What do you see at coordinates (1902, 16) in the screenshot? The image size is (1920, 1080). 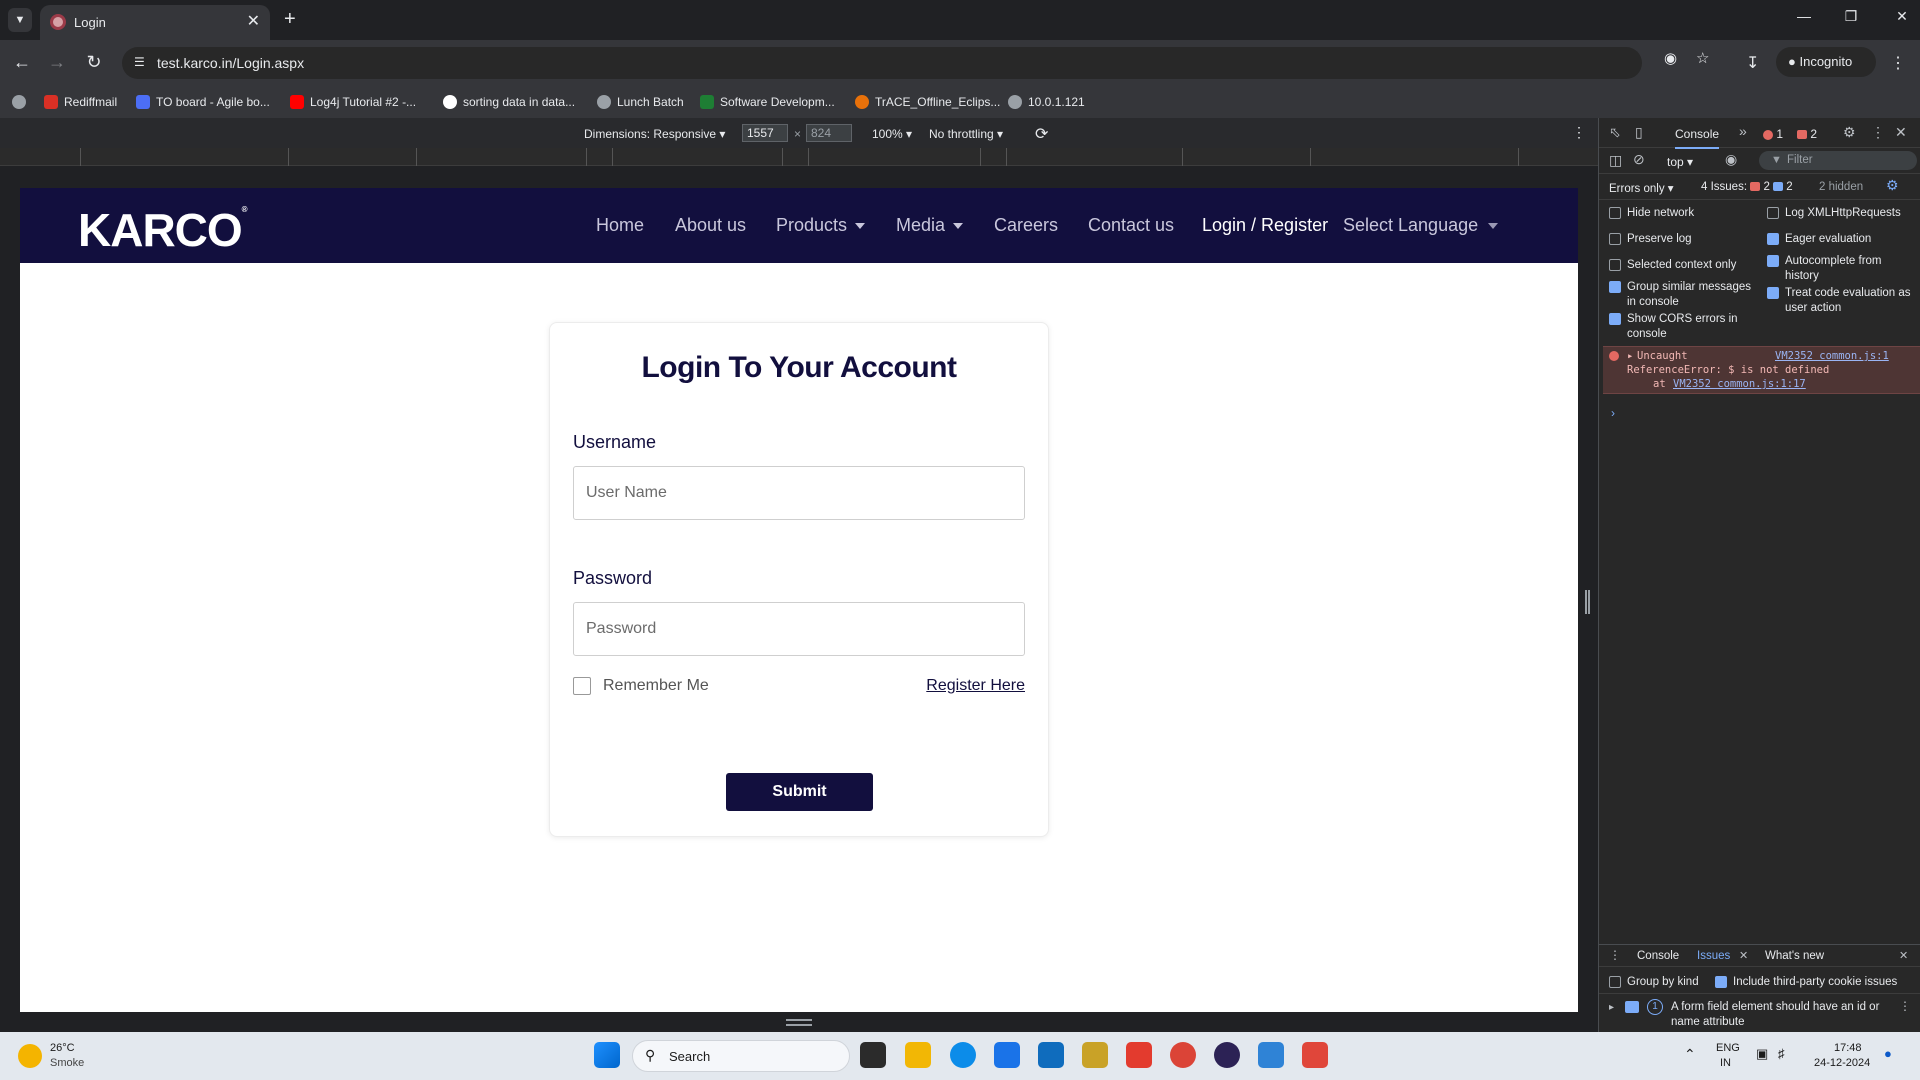 I see `close-window-button: ✕` at bounding box center [1902, 16].